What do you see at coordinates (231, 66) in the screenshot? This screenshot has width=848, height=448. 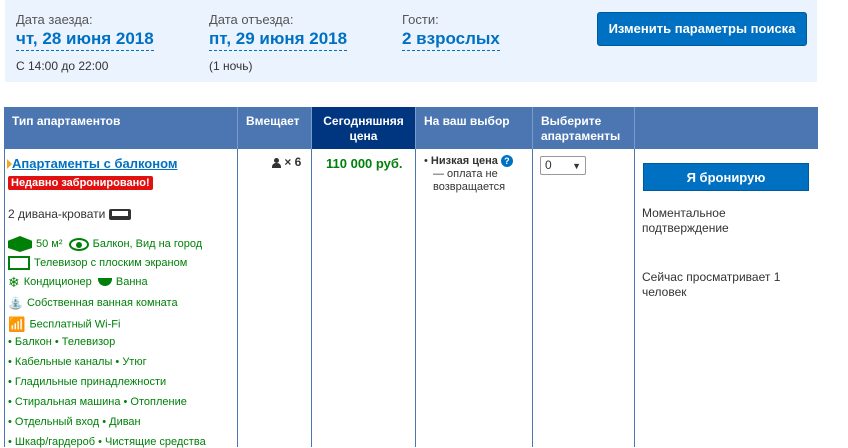 I see `nights-count: (1 ночь)` at bounding box center [231, 66].